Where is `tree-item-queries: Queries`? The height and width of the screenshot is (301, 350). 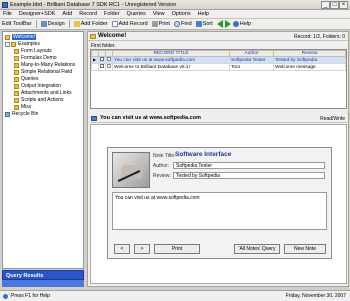 tree-item-queries: Queries is located at coordinates (26, 79).